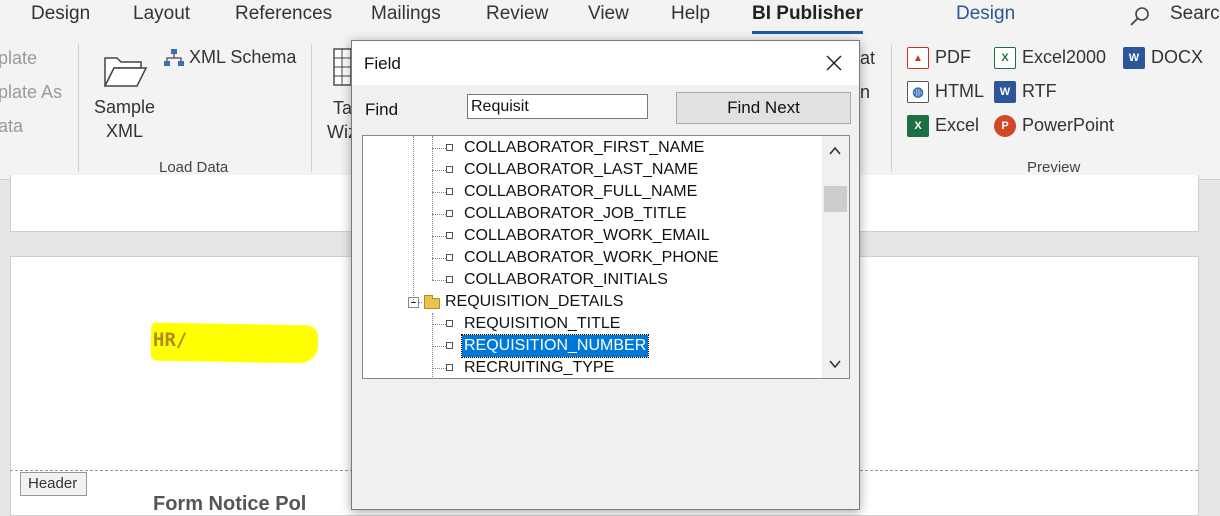  Describe the element at coordinates (161, 14) in the screenshot. I see `tab-layout: Layout` at that location.